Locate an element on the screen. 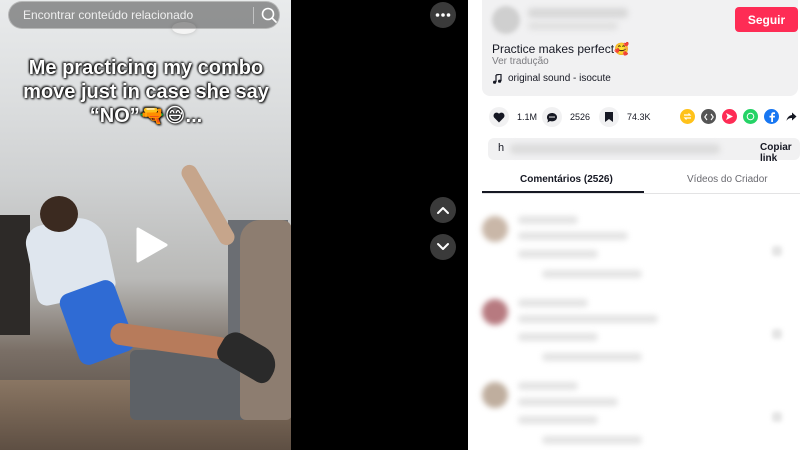 The width and height of the screenshot is (800, 450). heart-icon is located at coordinates (499, 117).